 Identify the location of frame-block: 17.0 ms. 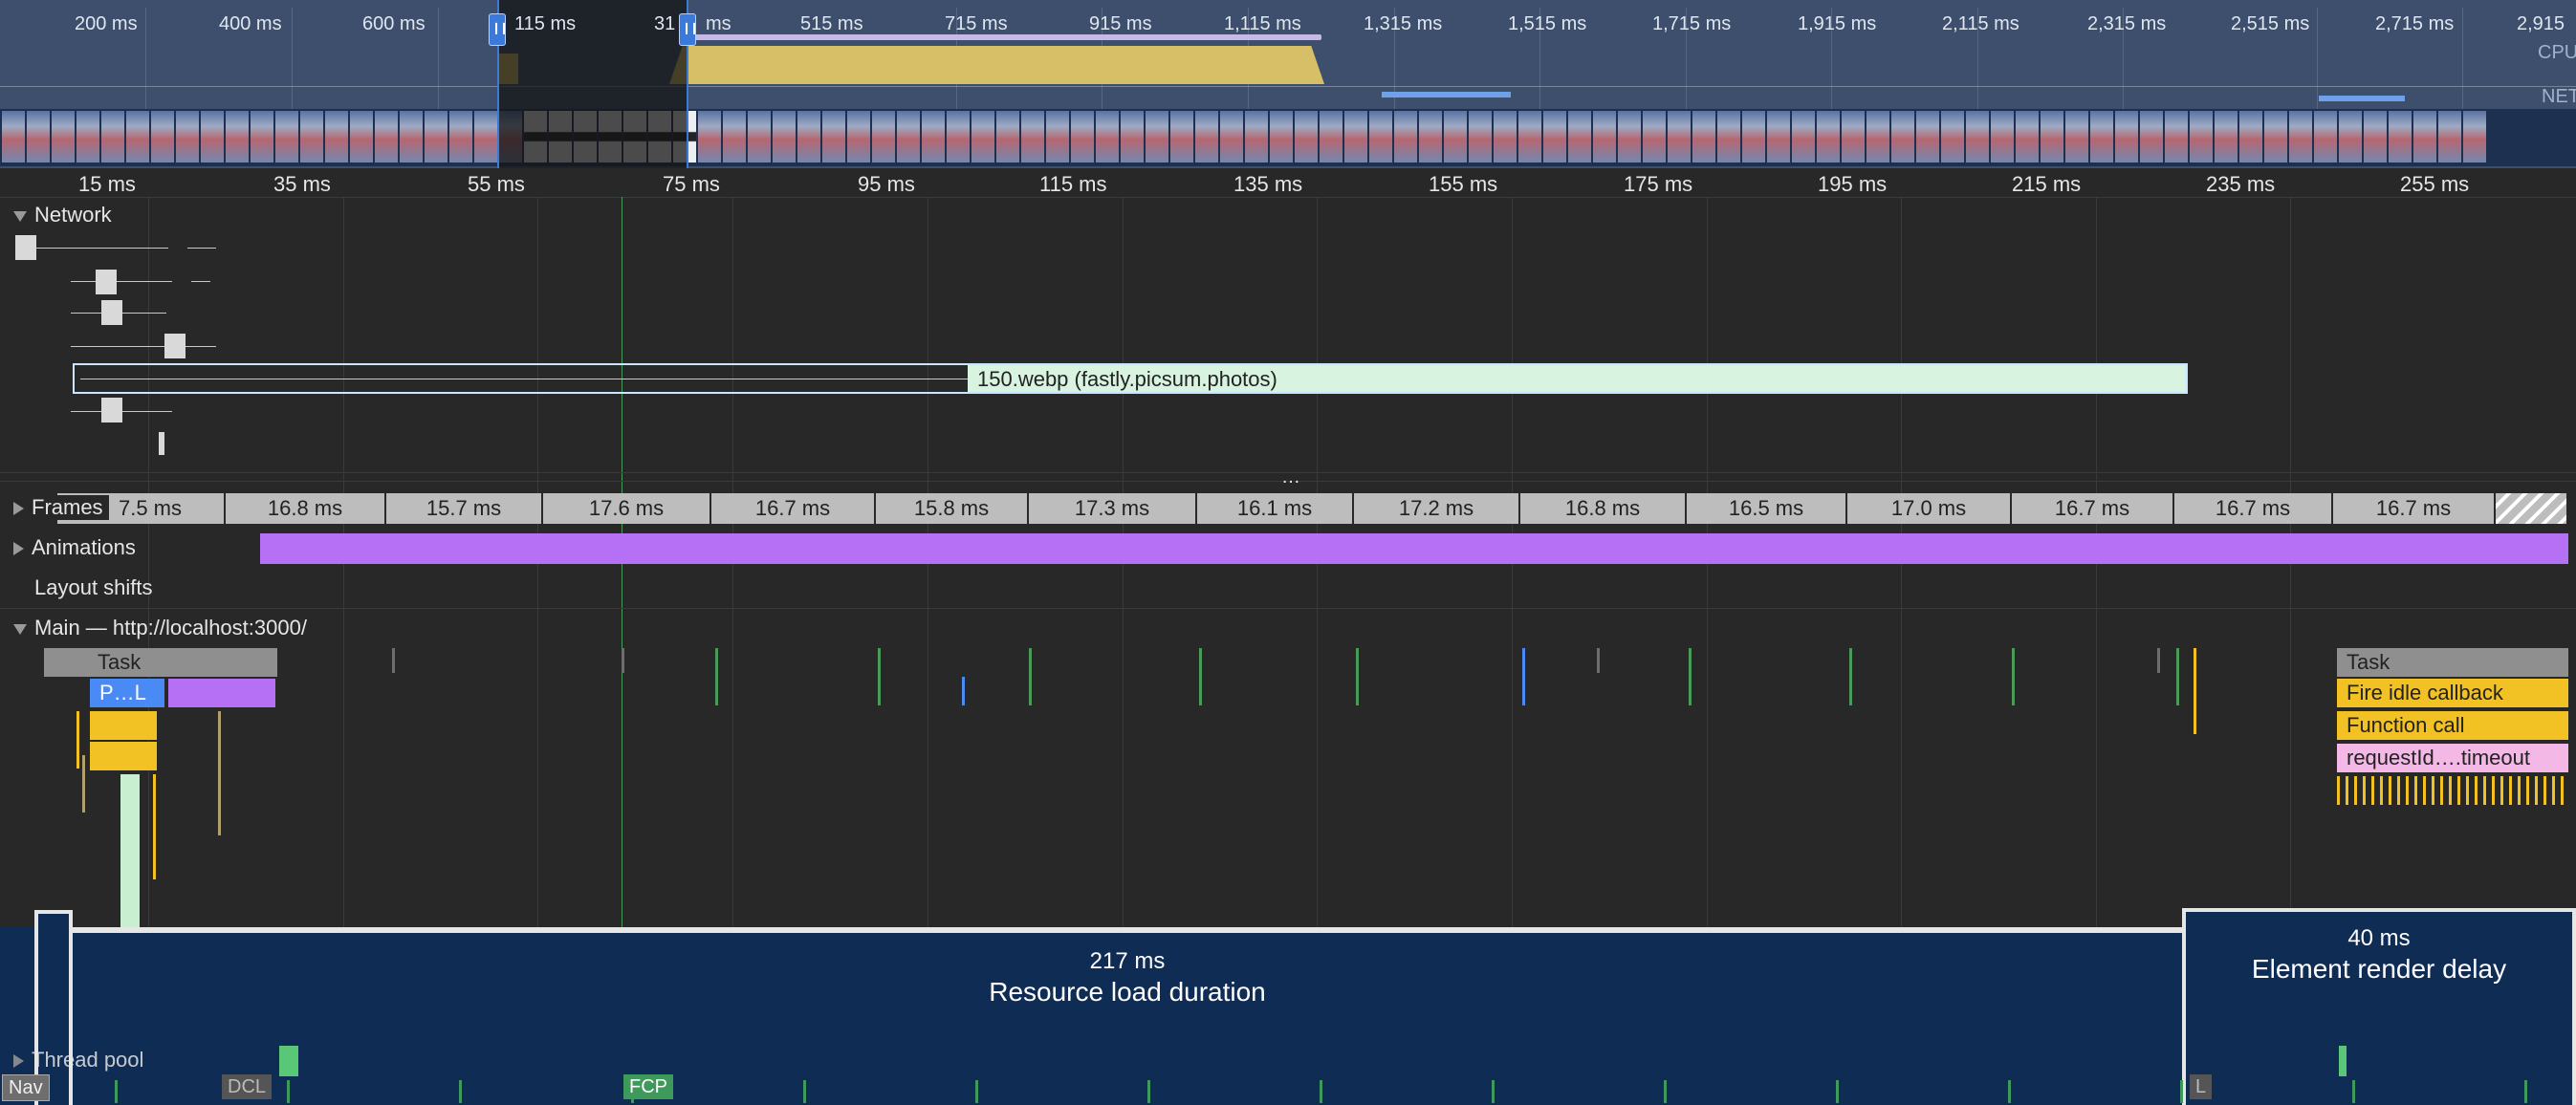
(1929, 508).